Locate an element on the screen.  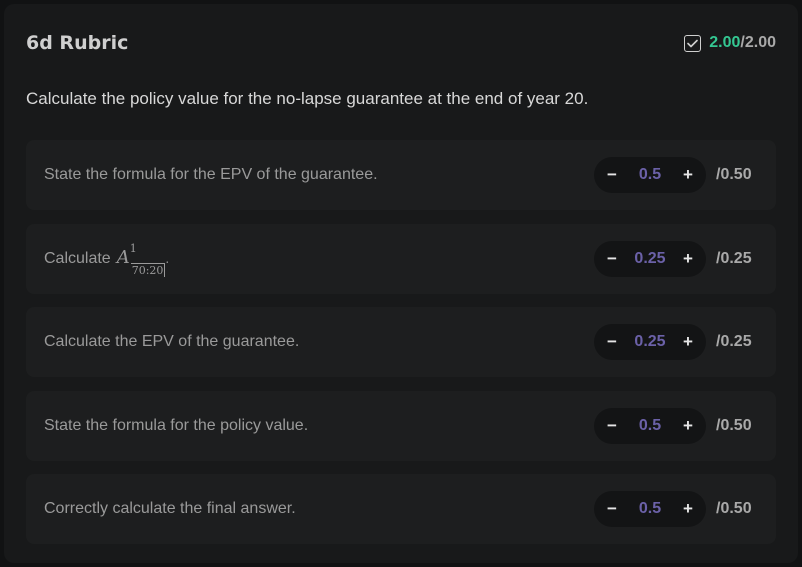
total-score: 2.00/2.00 is located at coordinates (730, 43).